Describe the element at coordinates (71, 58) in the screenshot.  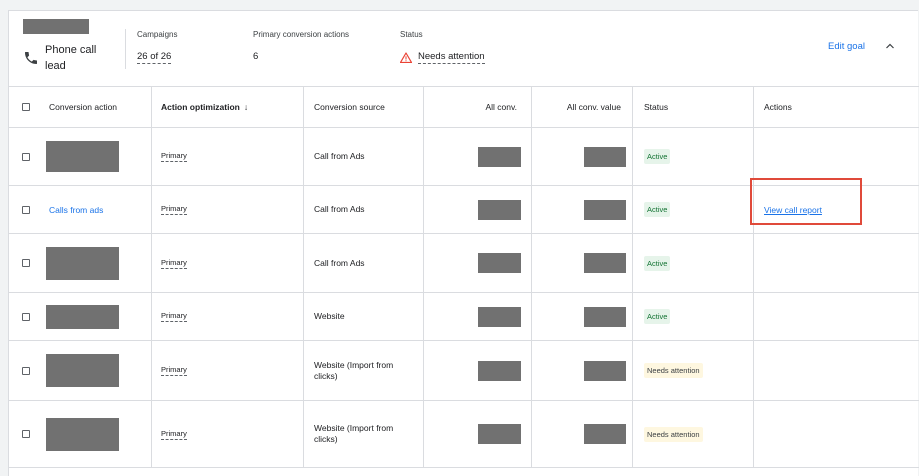
I see `goal-title: Phone call lead` at that location.